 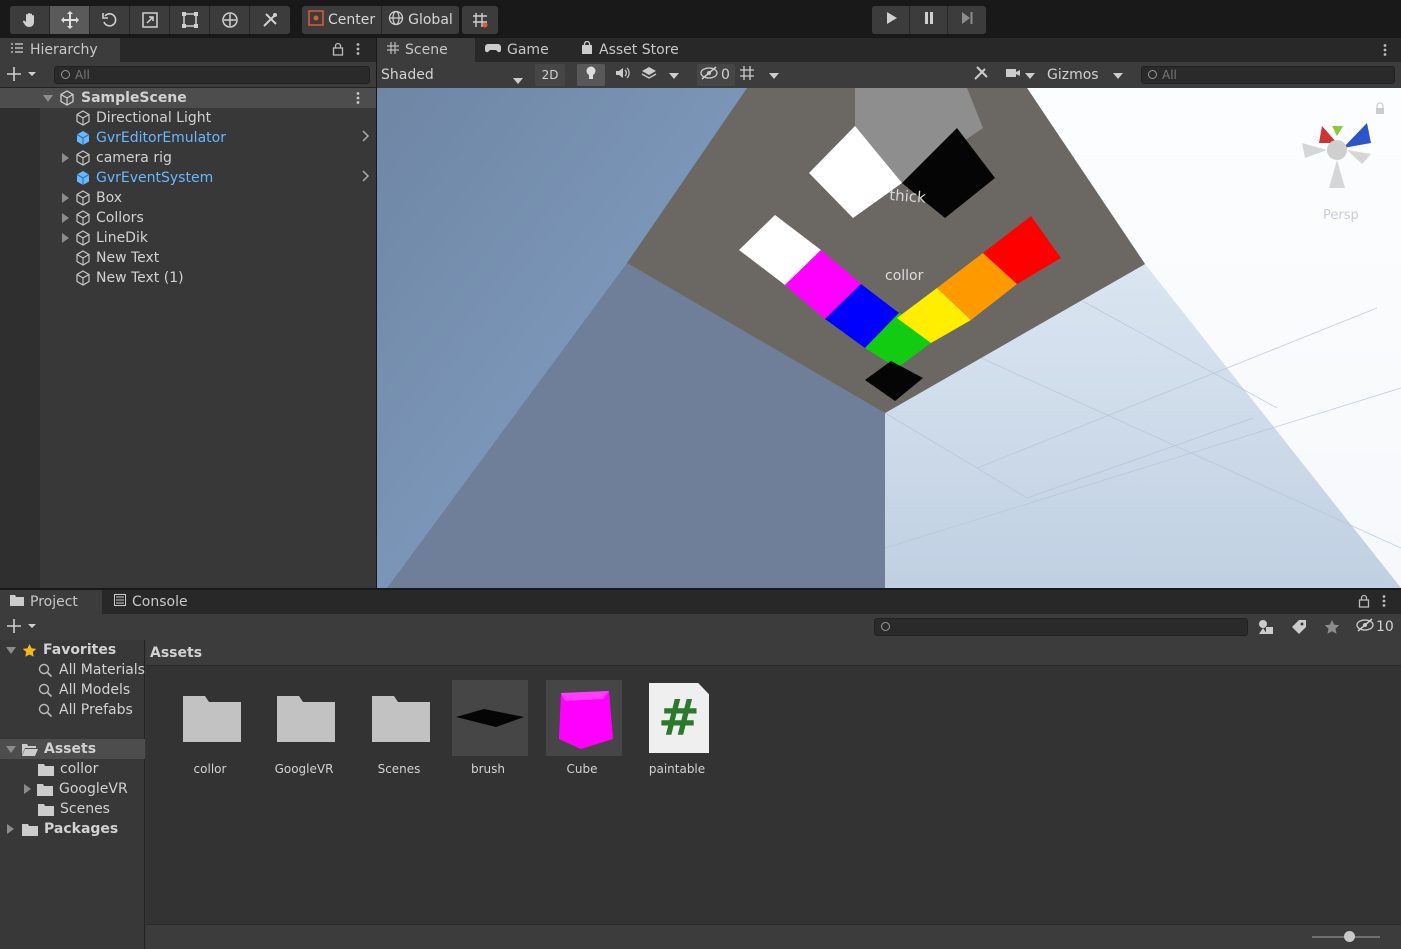 I want to click on search-icon, so click(x=45, y=690).